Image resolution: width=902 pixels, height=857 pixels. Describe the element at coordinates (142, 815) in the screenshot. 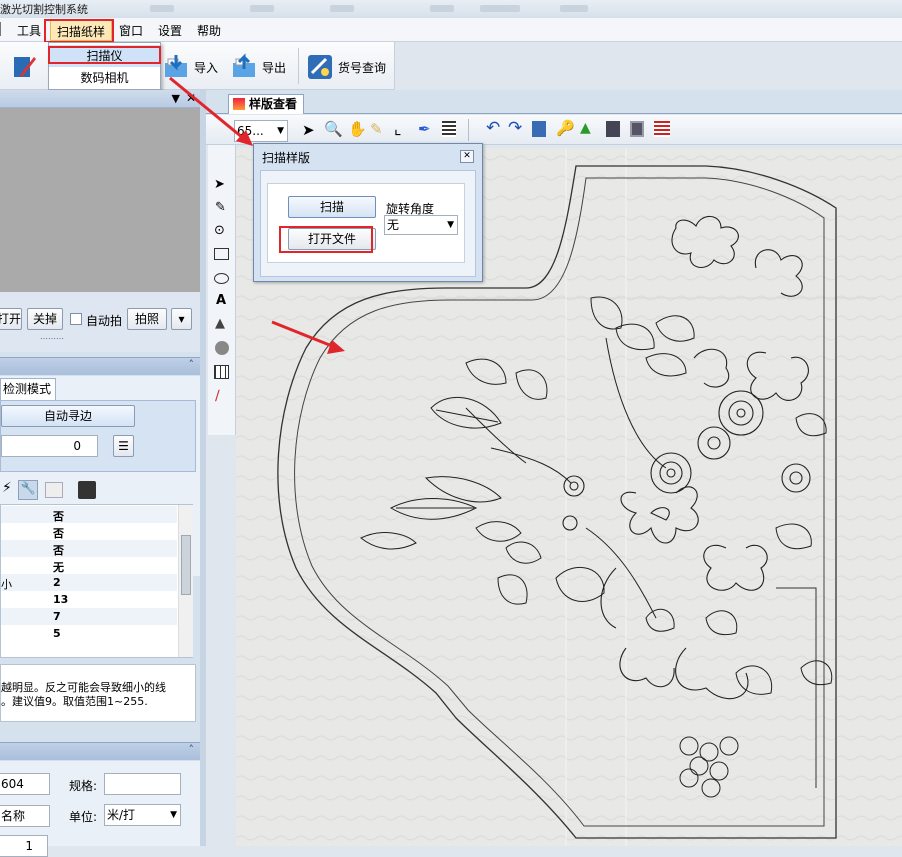

I see `unit-select: 米/打 ▼` at that location.